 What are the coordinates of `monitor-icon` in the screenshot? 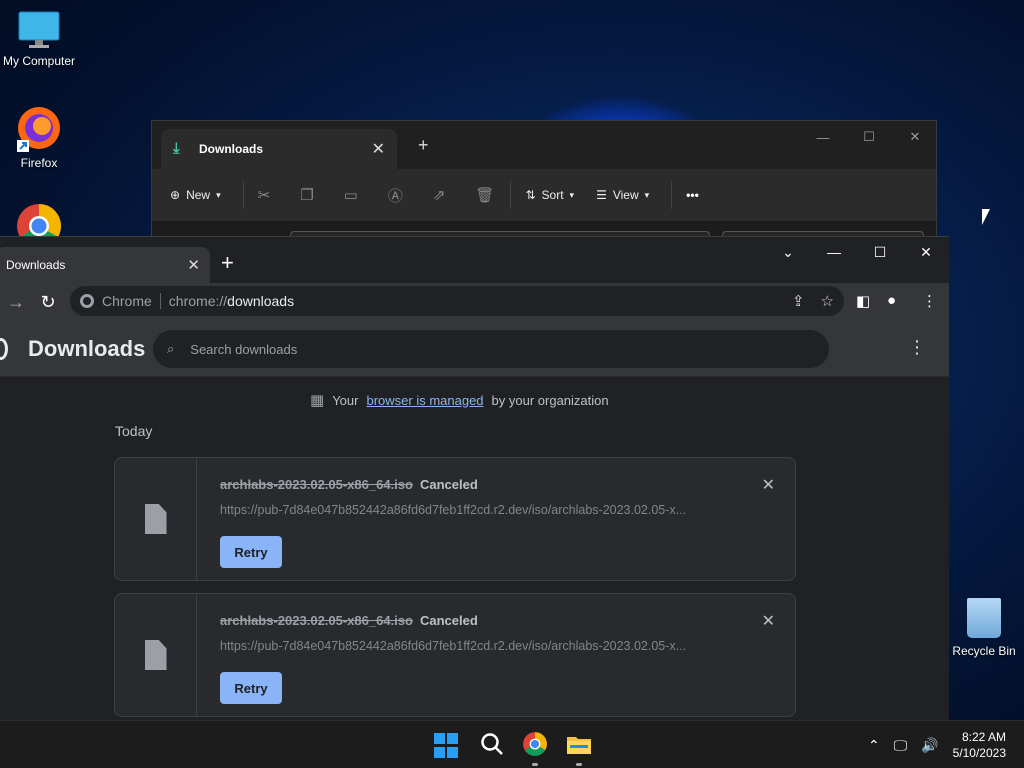 It's located at (39, 29).